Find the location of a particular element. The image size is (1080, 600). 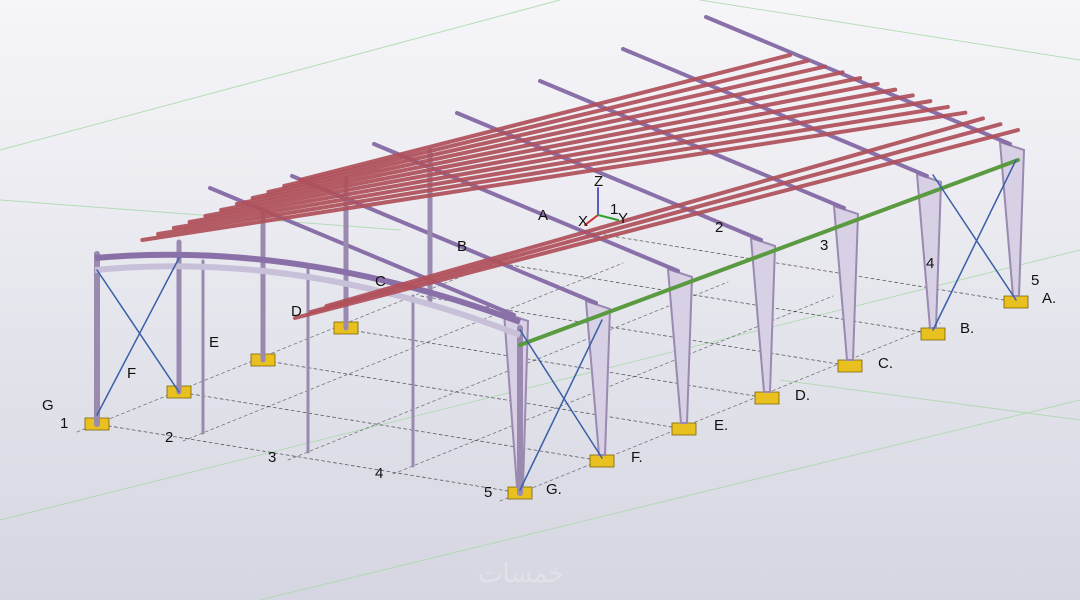

grid-letter-label: D. is located at coordinates (802, 395).